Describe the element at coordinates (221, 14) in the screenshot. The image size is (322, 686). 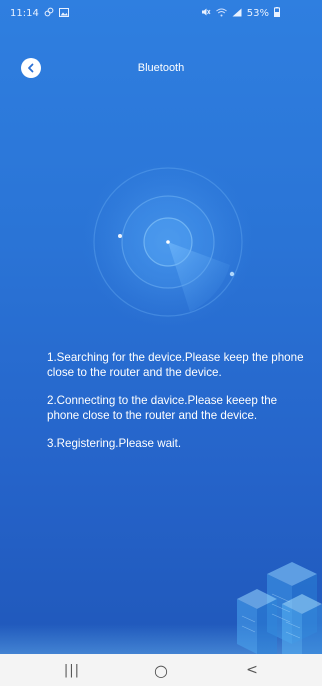
I see `wifi-icon` at that location.